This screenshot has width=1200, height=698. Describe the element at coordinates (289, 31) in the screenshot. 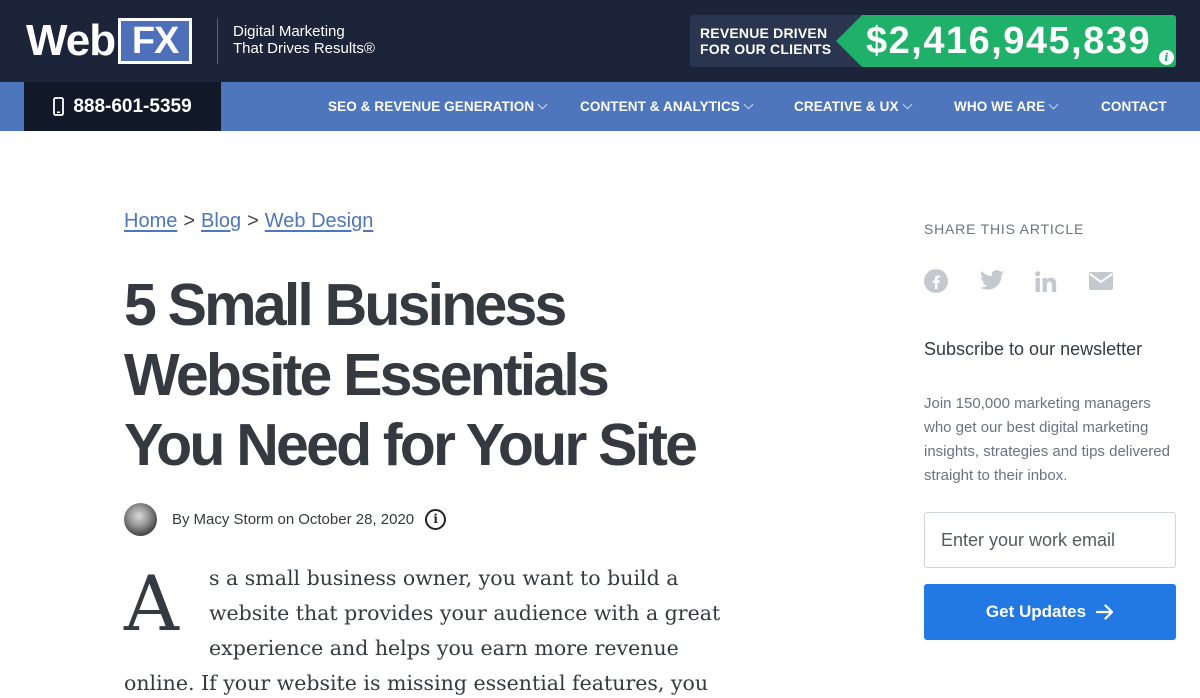

I see `tagline-line-1: Digital Marketing` at that location.